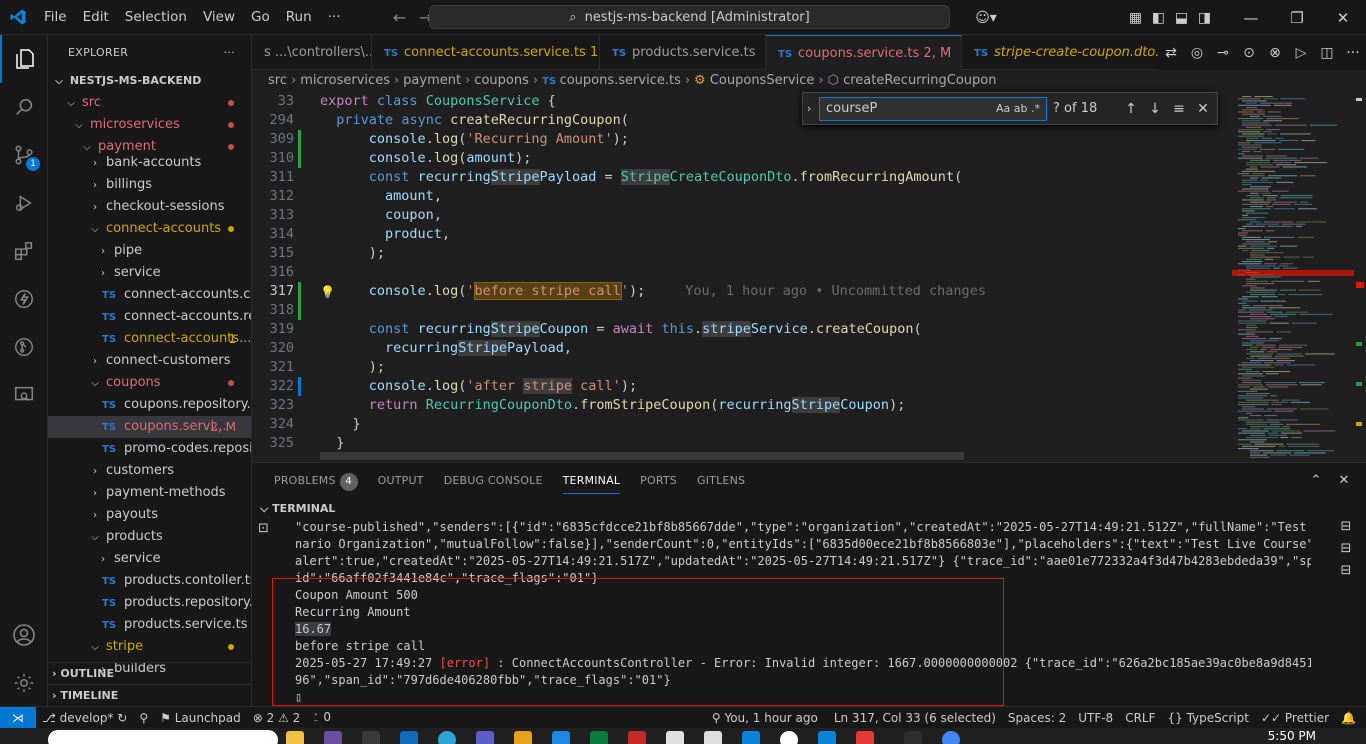  What do you see at coordinates (24, 635) in the screenshot?
I see `account-icon` at bounding box center [24, 635].